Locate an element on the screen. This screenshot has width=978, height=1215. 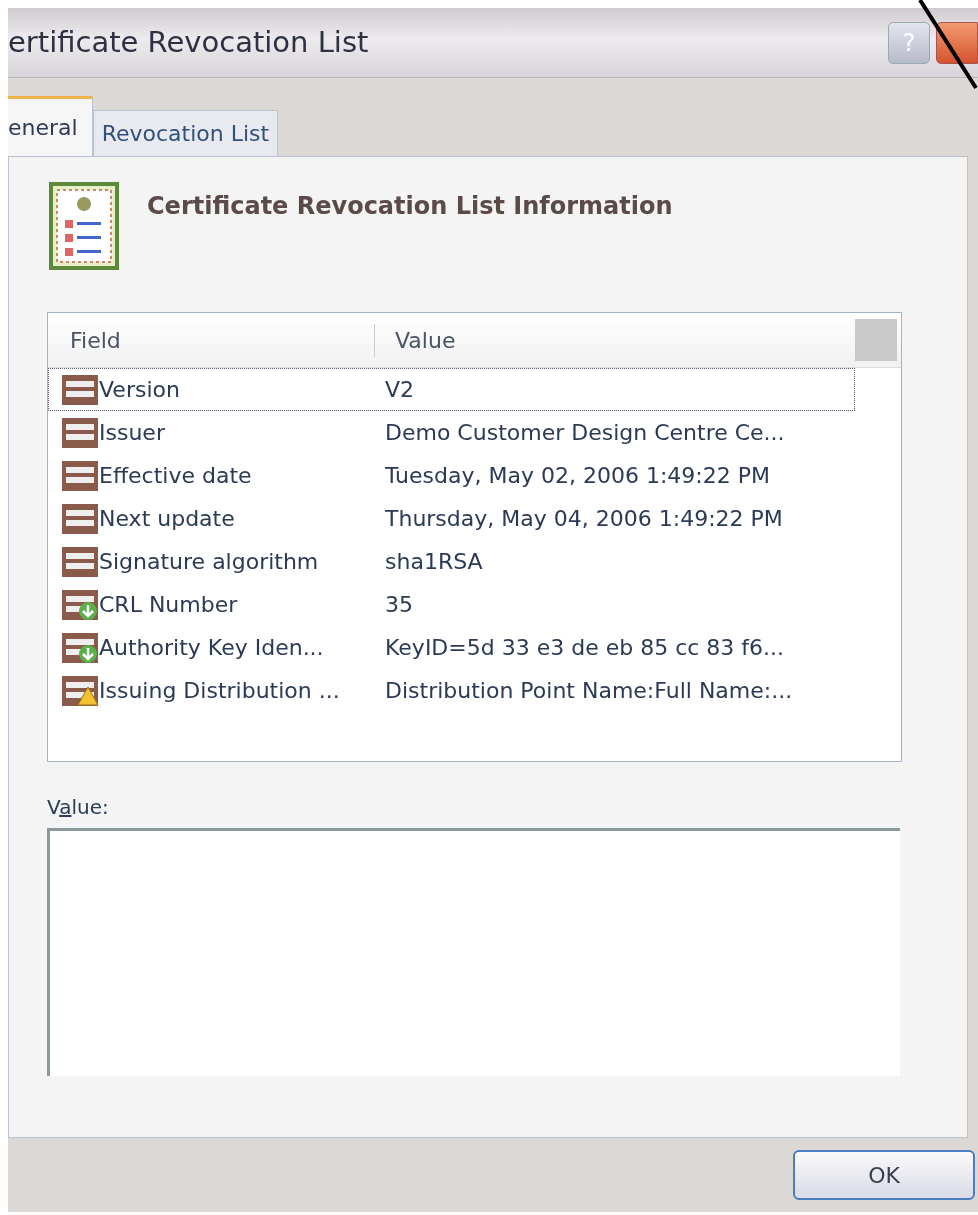
close-button is located at coordinates (957, 42).